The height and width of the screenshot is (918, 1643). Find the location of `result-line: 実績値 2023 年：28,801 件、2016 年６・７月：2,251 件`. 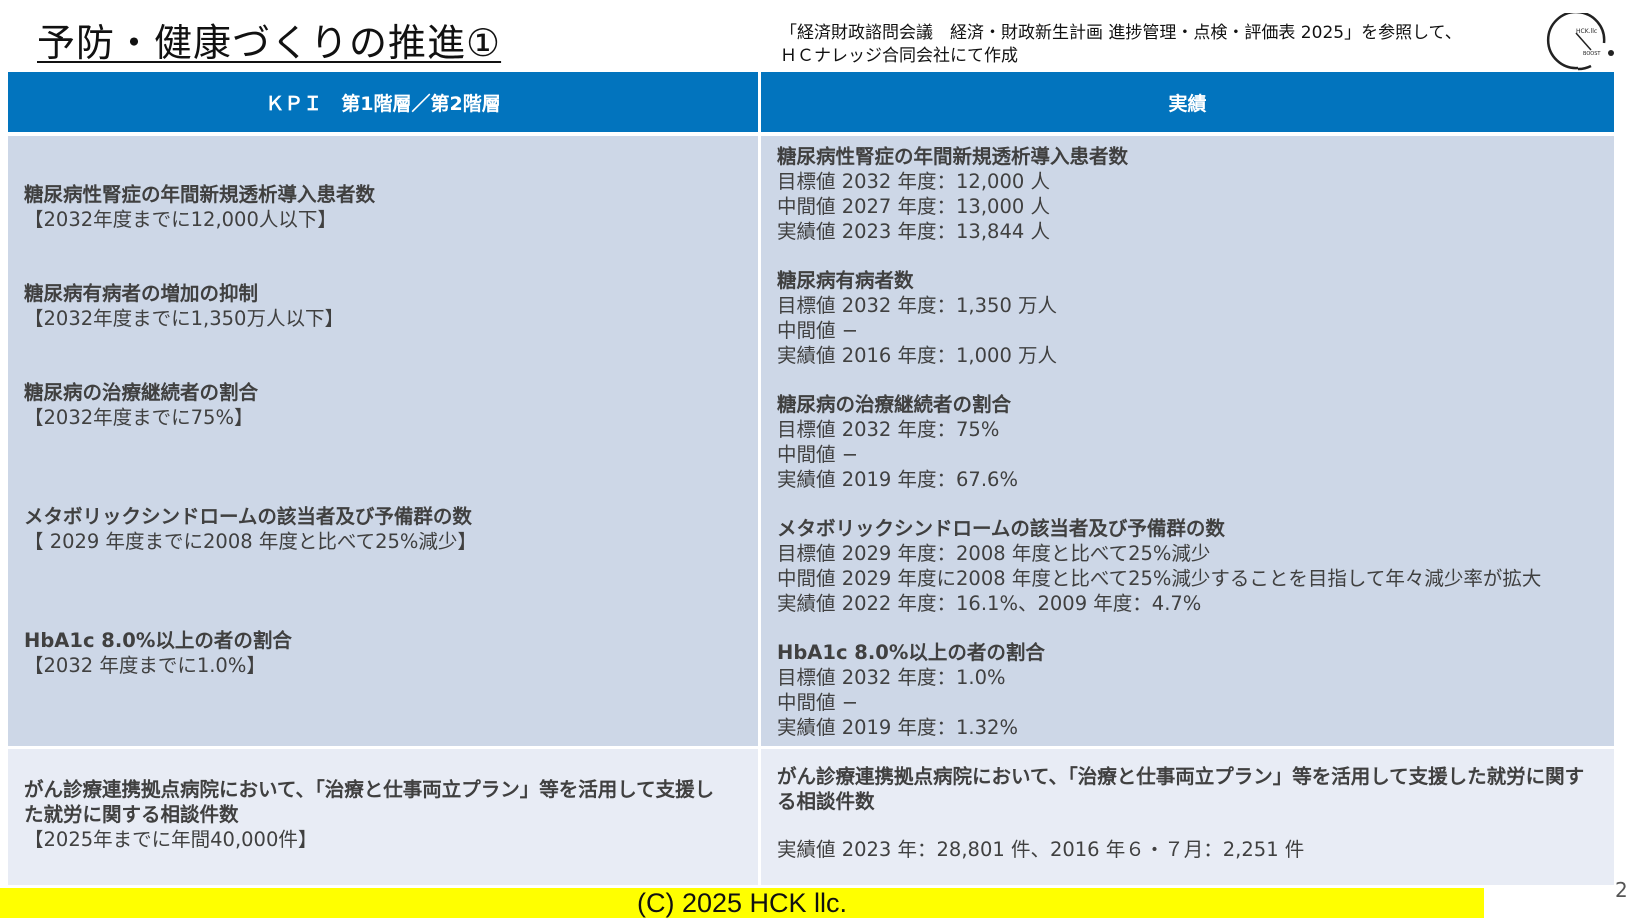

result-line: 実績値 2023 年：28,801 件、2016 年６・７月：2,251 件 is located at coordinates (1041, 849).